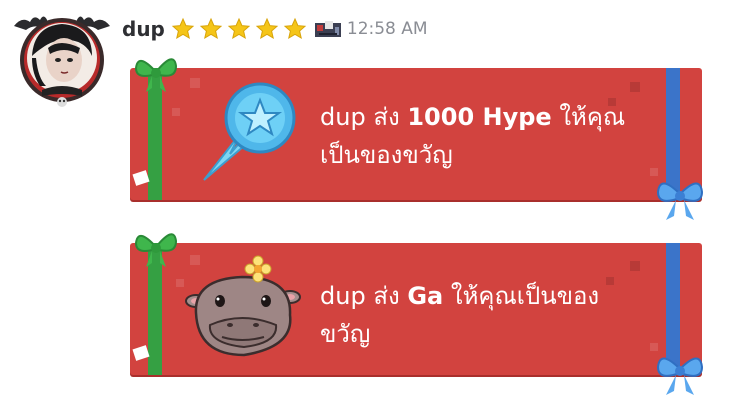 This screenshot has width=750, height=410. What do you see at coordinates (243, 306) in the screenshot?
I see `ga-hippo-icon` at bounding box center [243, 306].